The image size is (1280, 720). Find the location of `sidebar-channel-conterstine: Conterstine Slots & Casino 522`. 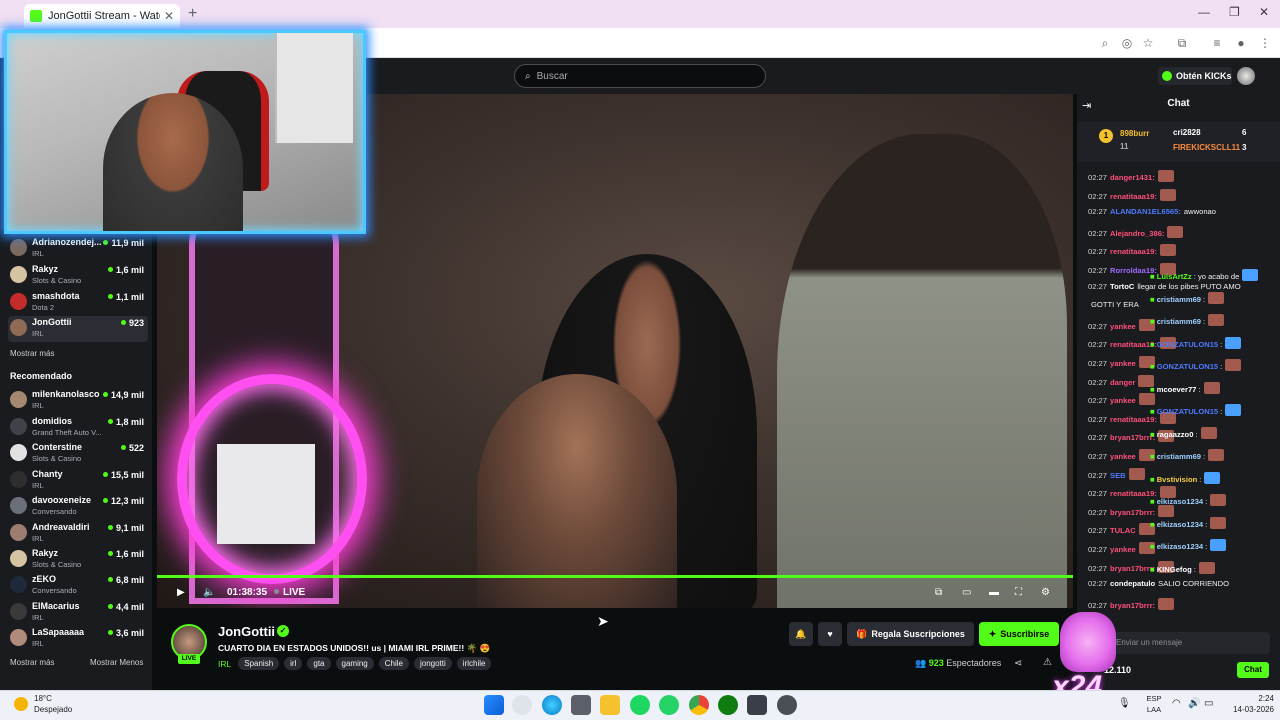

sidebar-channel-conterstine: Conterstine Slots & Casino 522 is located at coordinates (78, 454).